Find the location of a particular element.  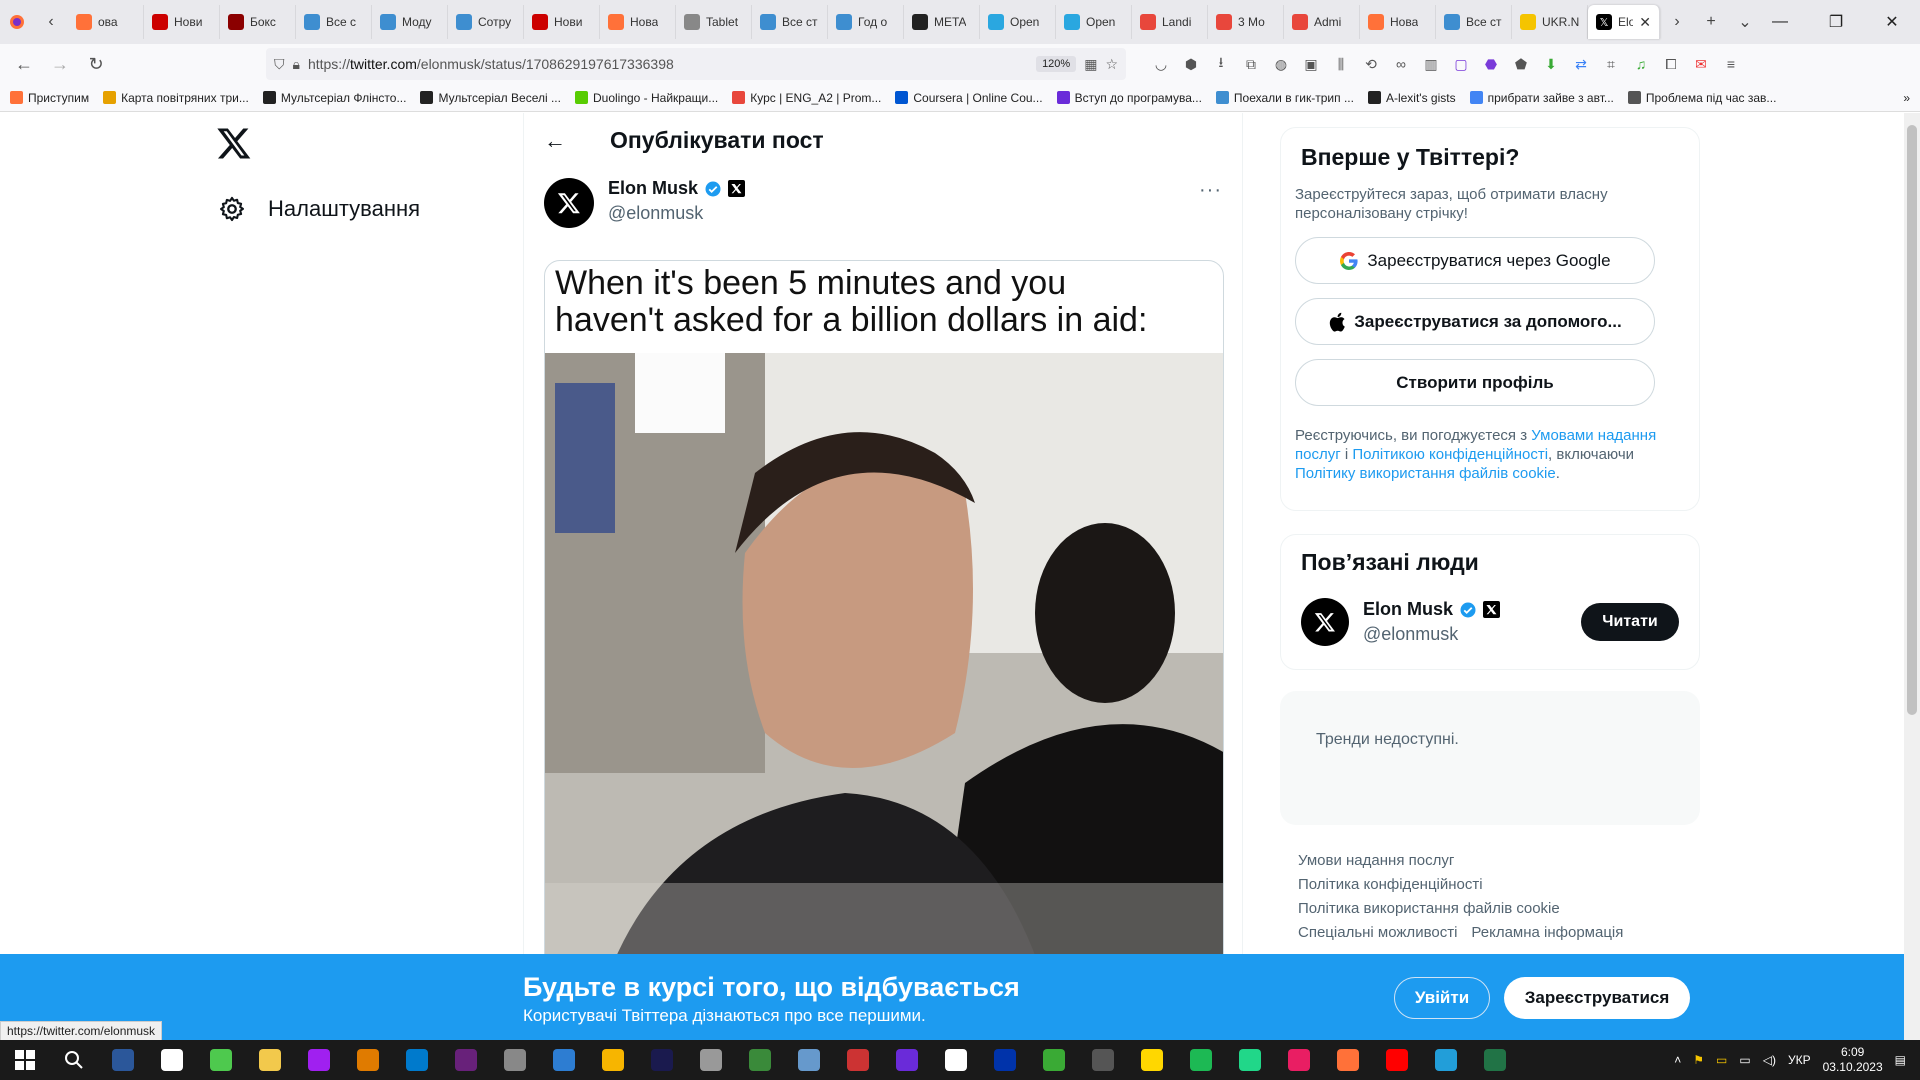

crop-icon: ⌗ is located at coordinates (1611, 64).